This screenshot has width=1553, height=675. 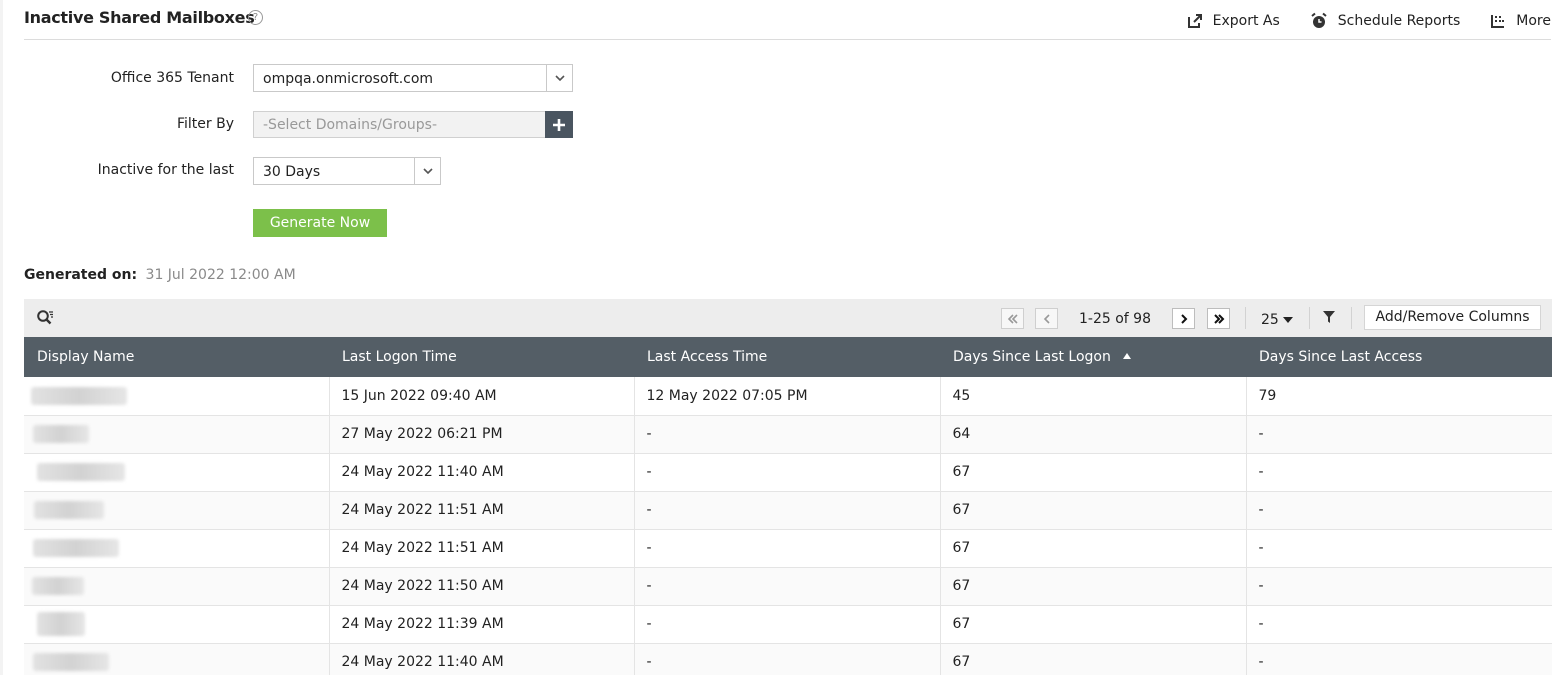 I want to click on schedule-reports-label: Schedule Reports, so click(x=1399, y=21).